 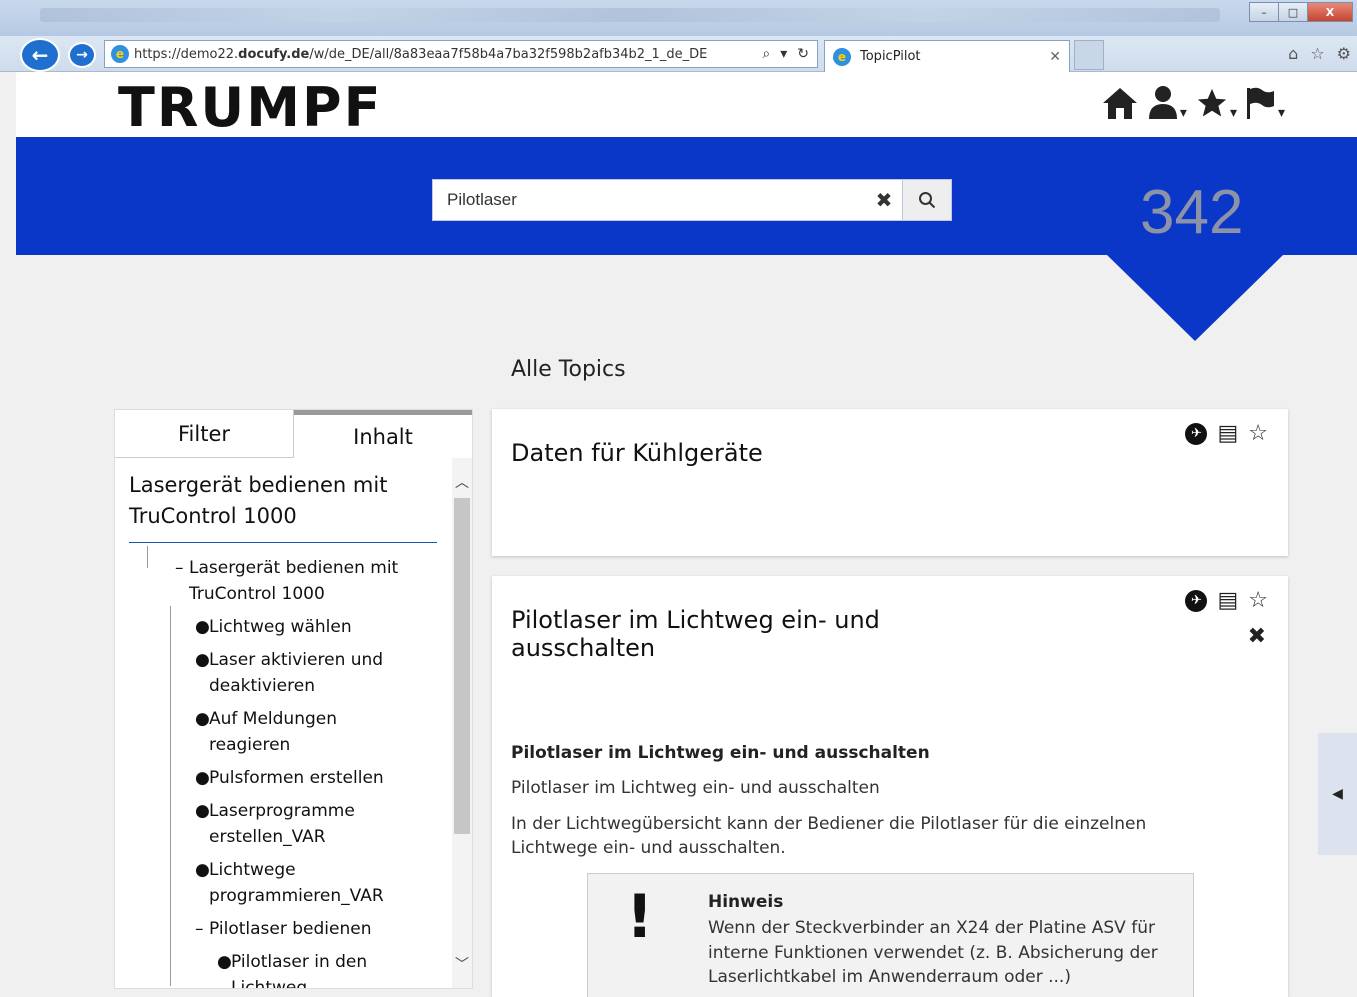 I want to click on new-tab-button, so click(x=1089, y=55).